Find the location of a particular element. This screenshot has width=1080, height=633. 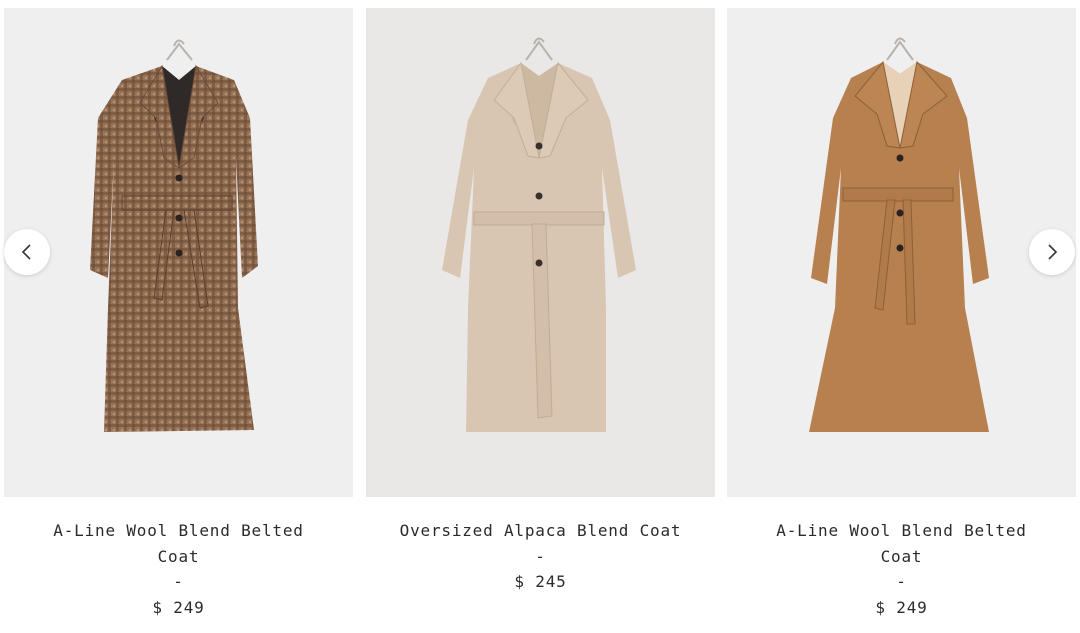

carousel-prev-button is located at coordinates (27, 252).